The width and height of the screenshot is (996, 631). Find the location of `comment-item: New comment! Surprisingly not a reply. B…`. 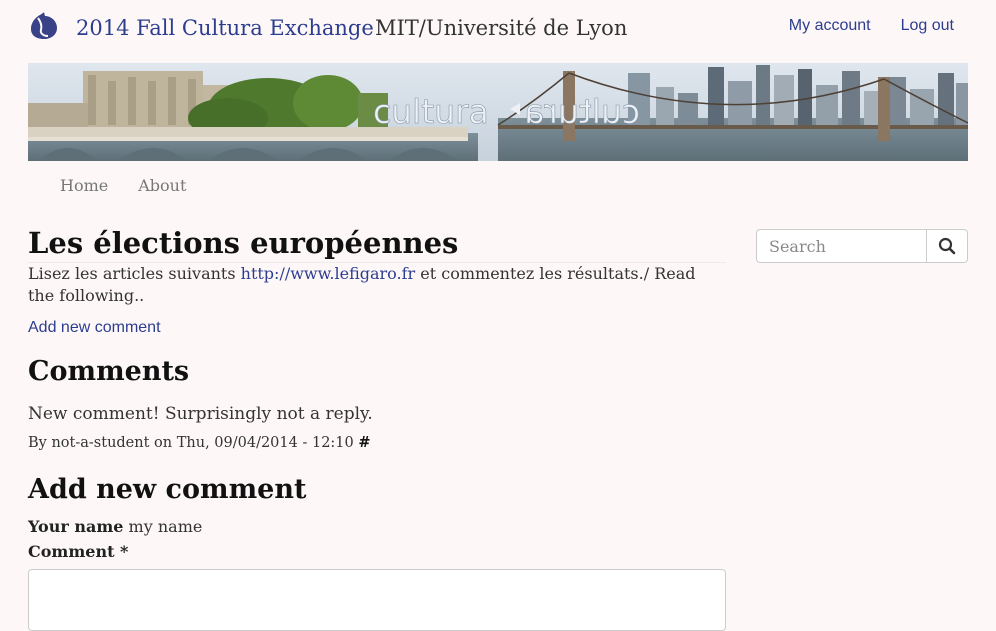

comment-item: New comment! Surprisingly not a reply. B… is located at coordinates (377, 426).